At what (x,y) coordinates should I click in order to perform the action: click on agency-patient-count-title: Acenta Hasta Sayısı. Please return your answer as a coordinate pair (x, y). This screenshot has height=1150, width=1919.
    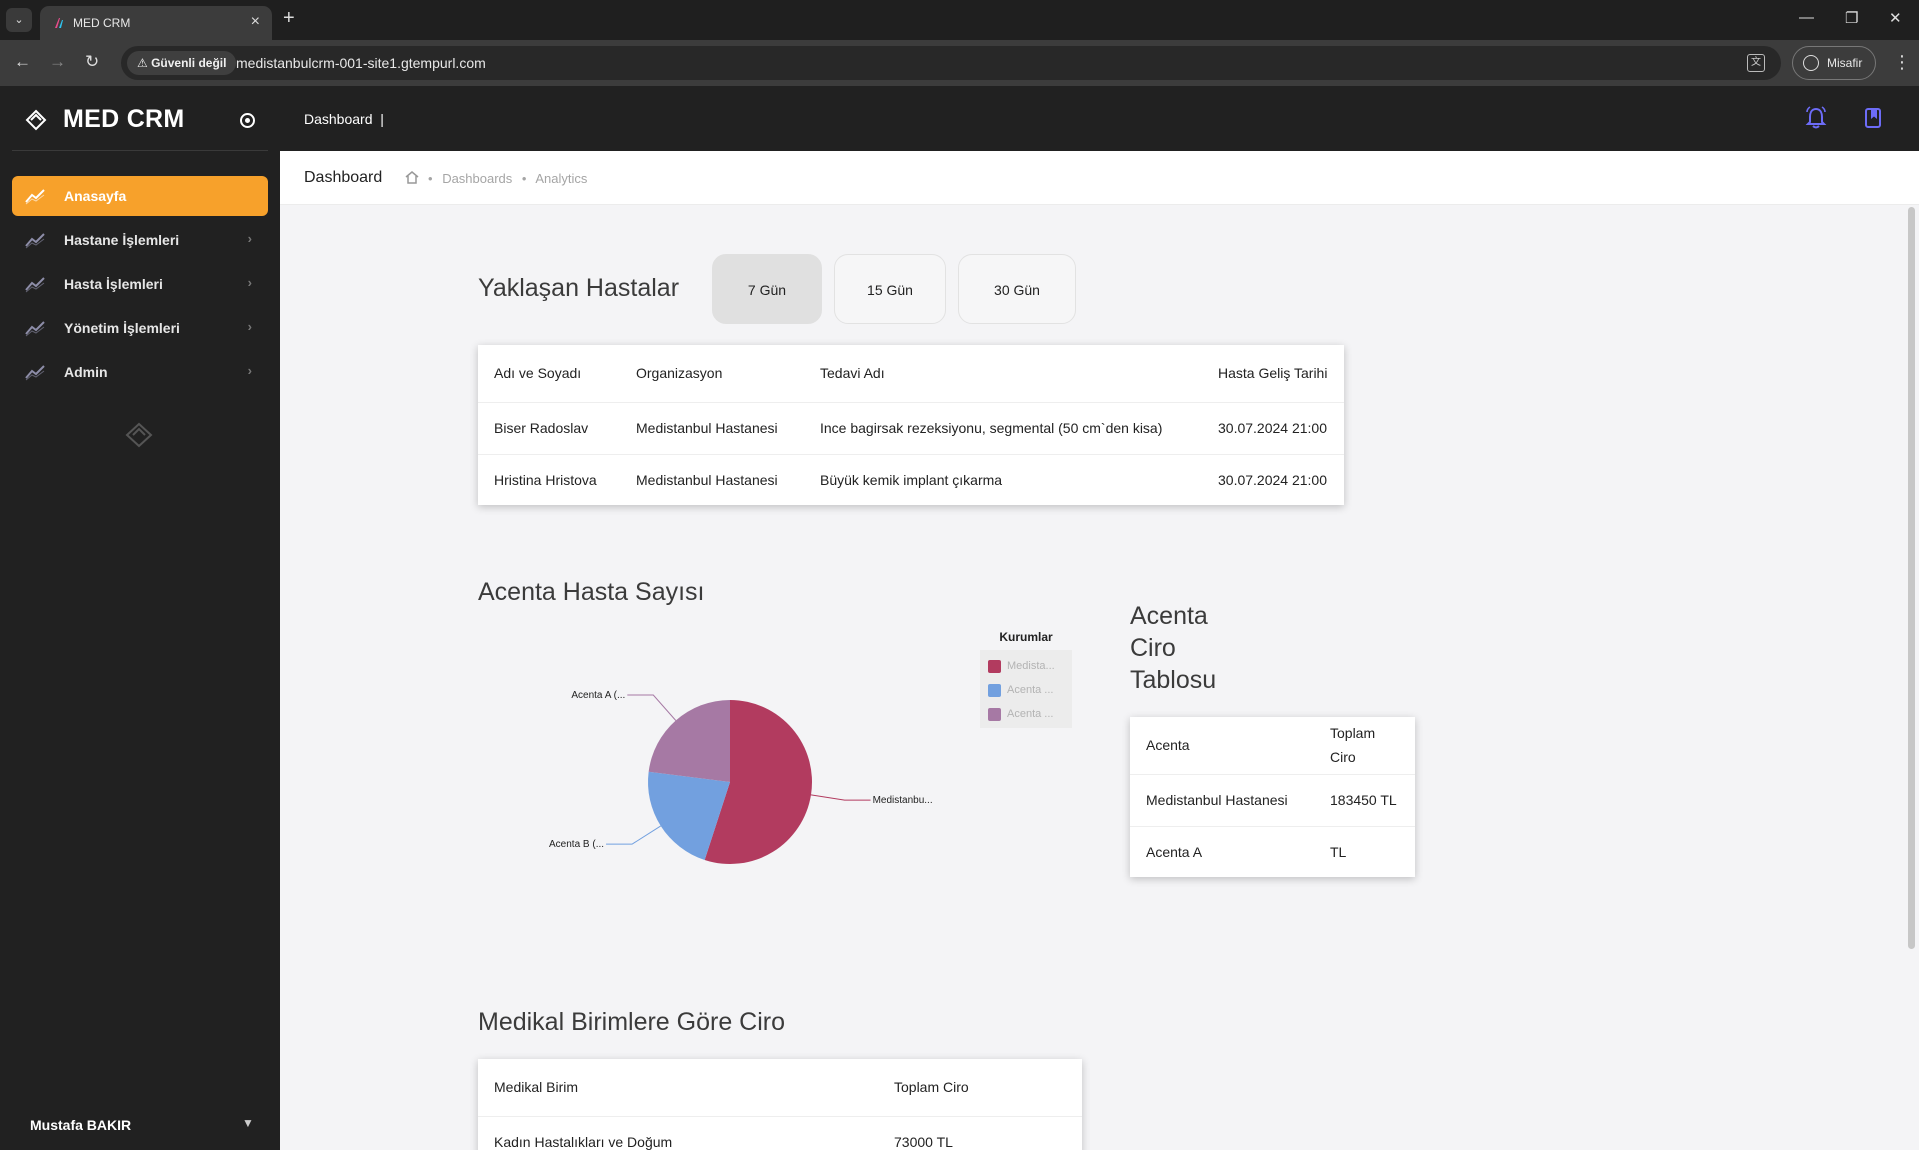
    Looking at the image, I should click on (591, 592).